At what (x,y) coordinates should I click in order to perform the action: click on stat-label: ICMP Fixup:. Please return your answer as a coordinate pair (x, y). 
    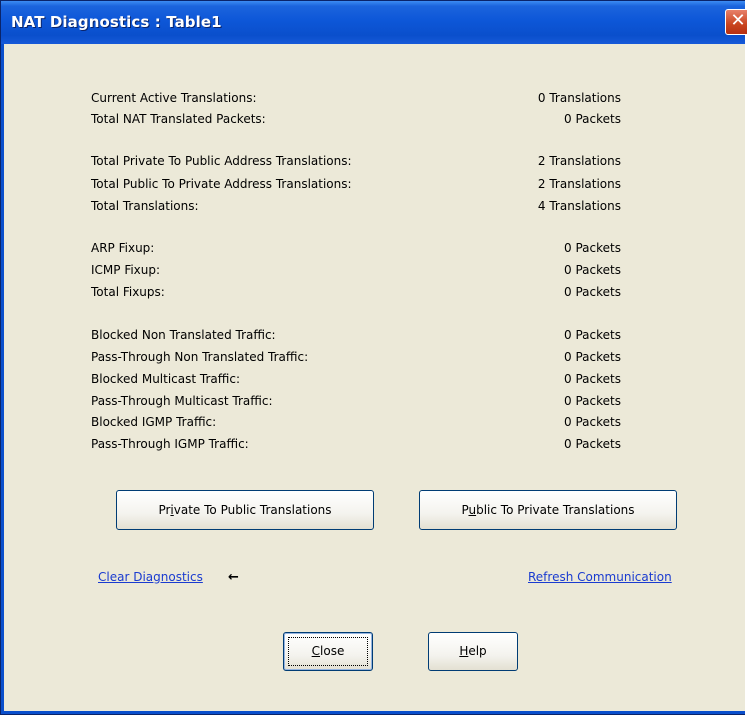
    Looking at the image, I should click on (126, 270).